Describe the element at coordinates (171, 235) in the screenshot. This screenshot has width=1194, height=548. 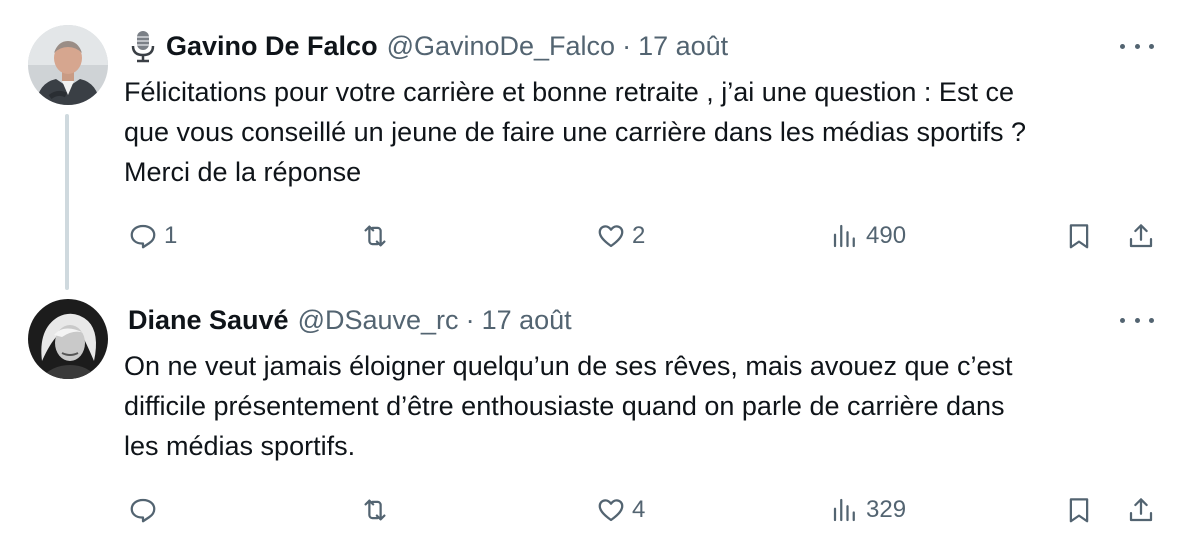
I see `reply-count: 1` at that location.